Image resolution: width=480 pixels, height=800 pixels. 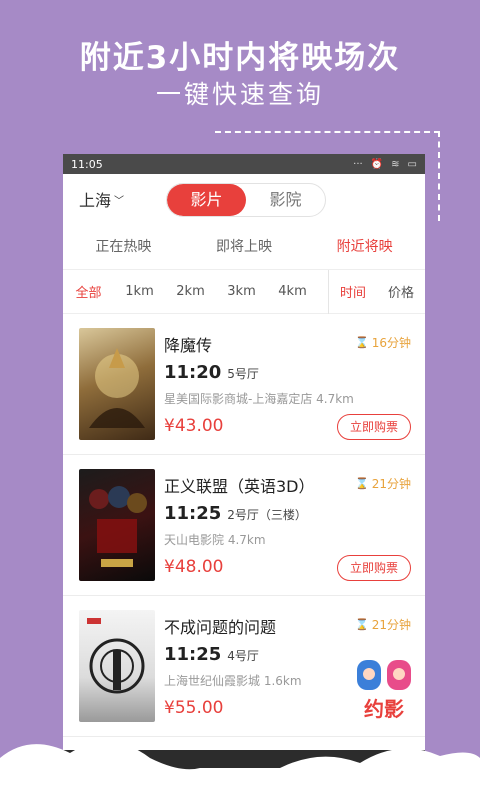 I want to click on battery-icon: ▭, so click(x=412, y=164).